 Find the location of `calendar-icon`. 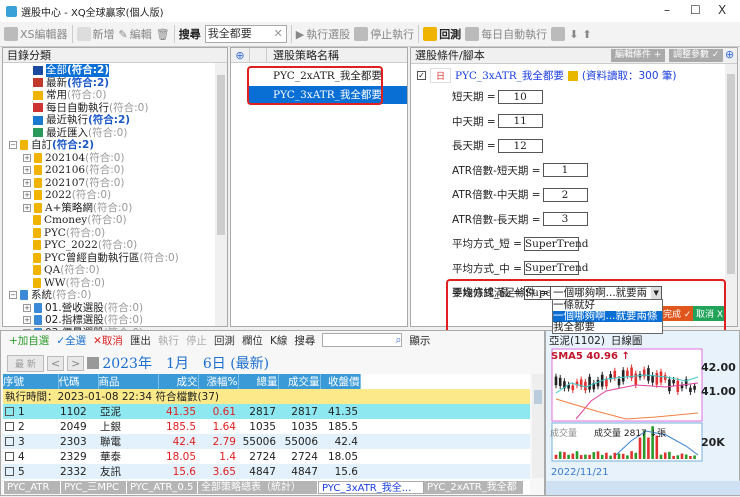

calendar-icon is located at coordinates (93, 363).